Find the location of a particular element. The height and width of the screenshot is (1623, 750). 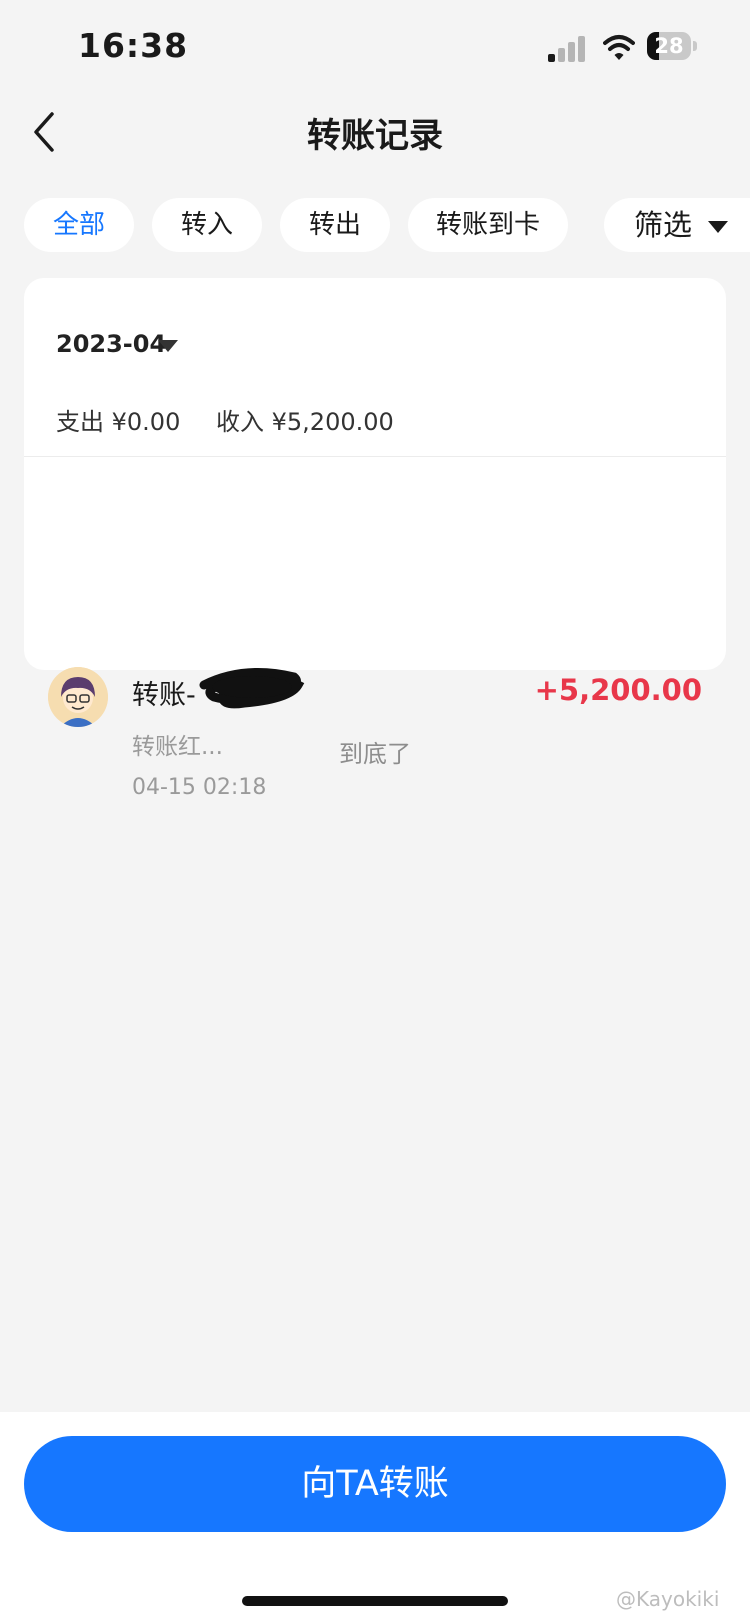

battery-icon: 28 is located at coordinates (672, 46).